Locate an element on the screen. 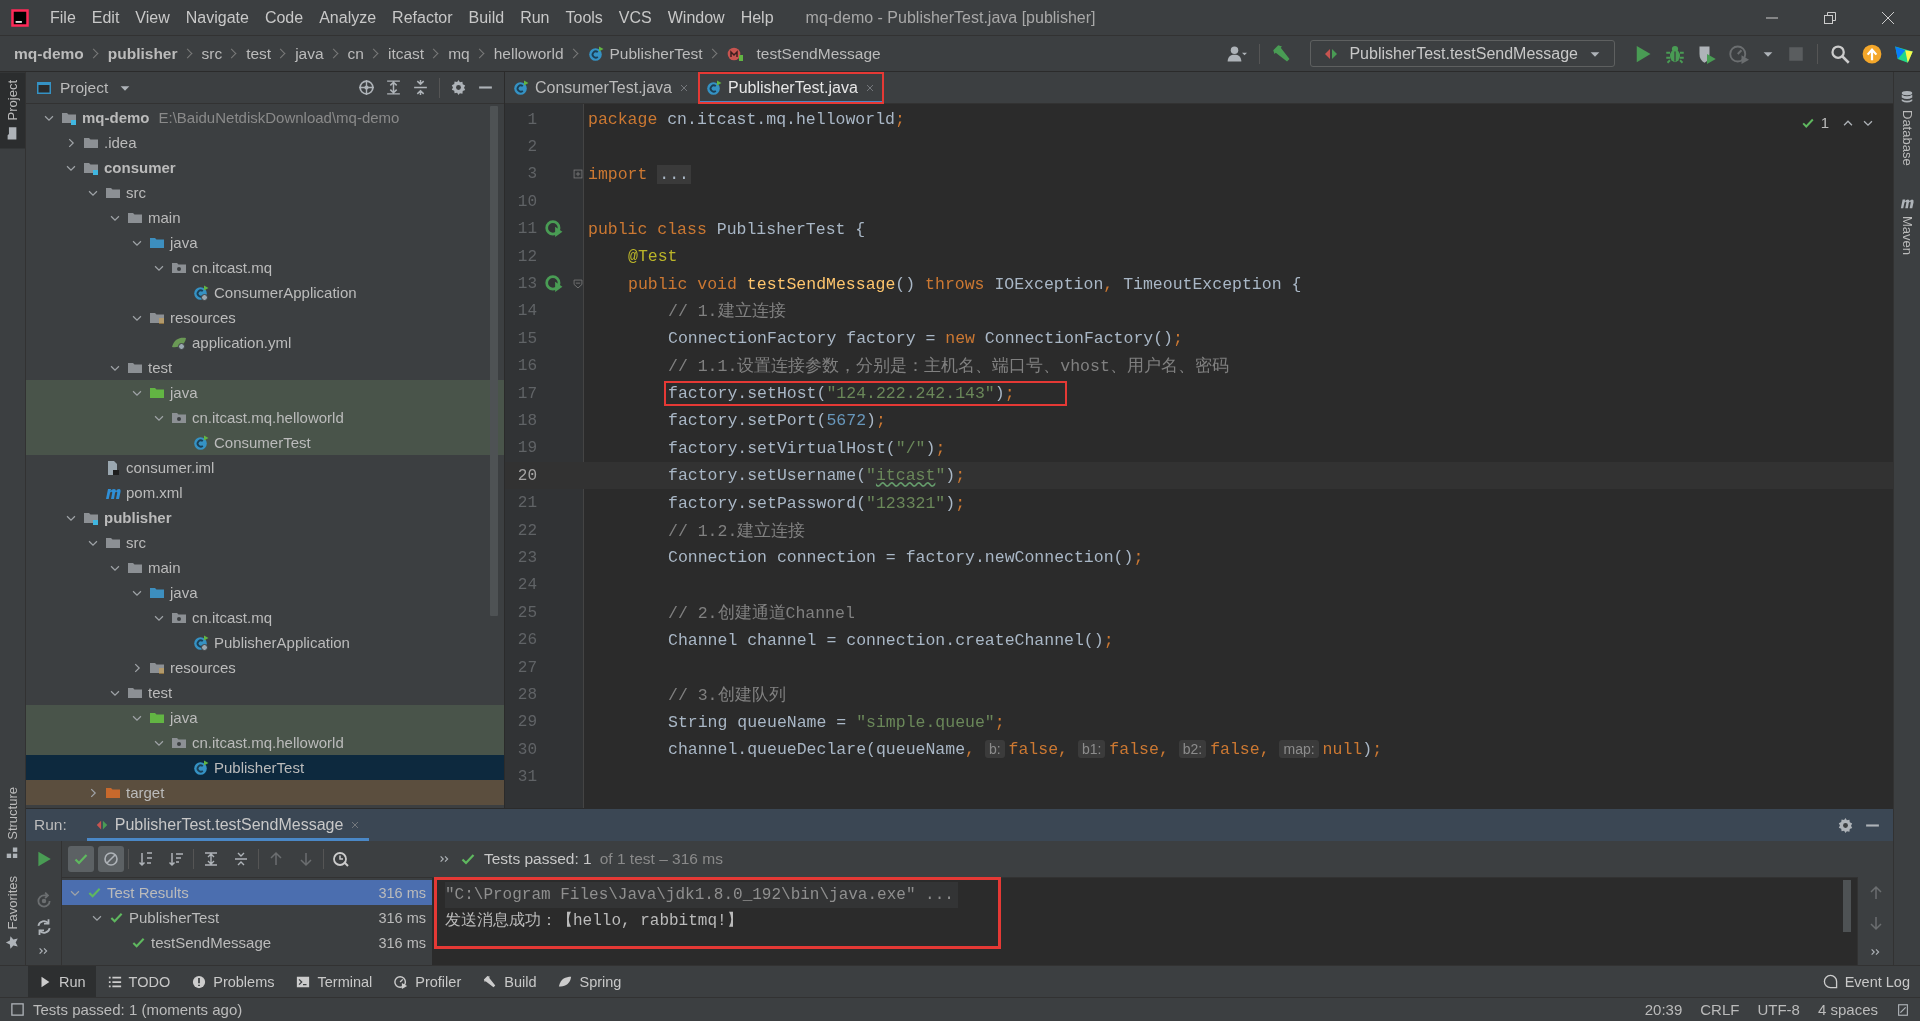  panel-toggle-icon is located at coordinates (17, 1009).